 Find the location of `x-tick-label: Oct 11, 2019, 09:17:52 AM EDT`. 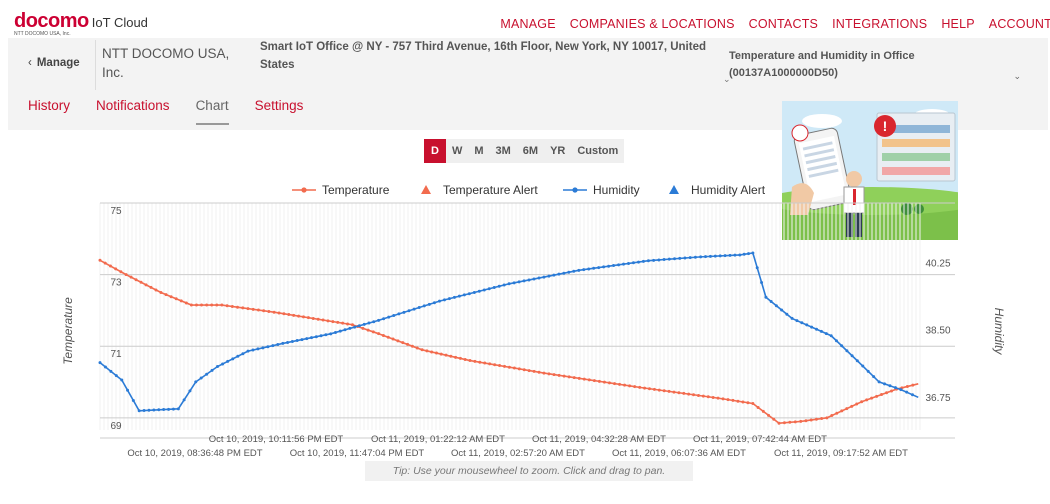

x-tick-label: Oct 11, 2019, 09:17:52 AM EDT is located at coordinates (841, 453).